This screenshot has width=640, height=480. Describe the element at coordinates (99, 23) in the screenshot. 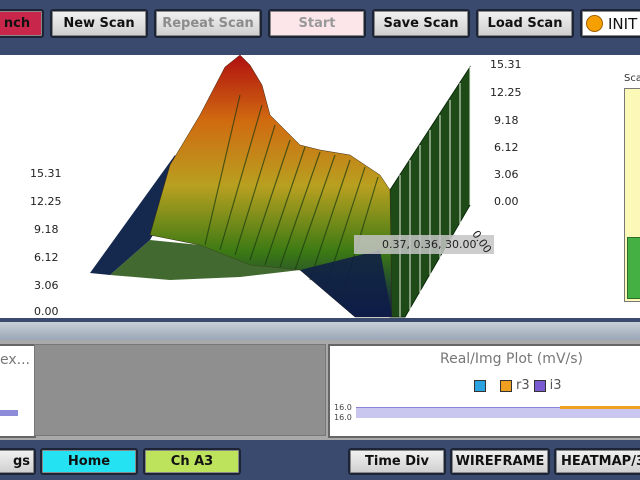

I see `new-scan-button: New Scan` at that location.